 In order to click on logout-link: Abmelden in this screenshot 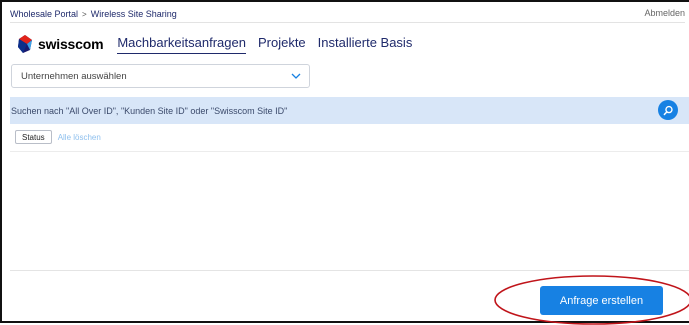, I will do `click(664, 13)`.